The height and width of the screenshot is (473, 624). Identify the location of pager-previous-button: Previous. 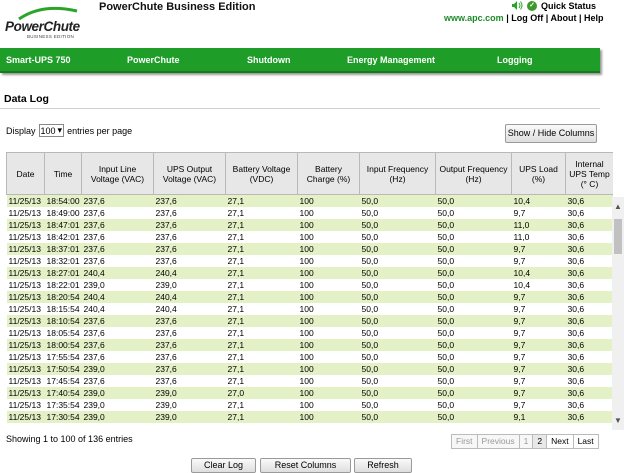
(498, 441).